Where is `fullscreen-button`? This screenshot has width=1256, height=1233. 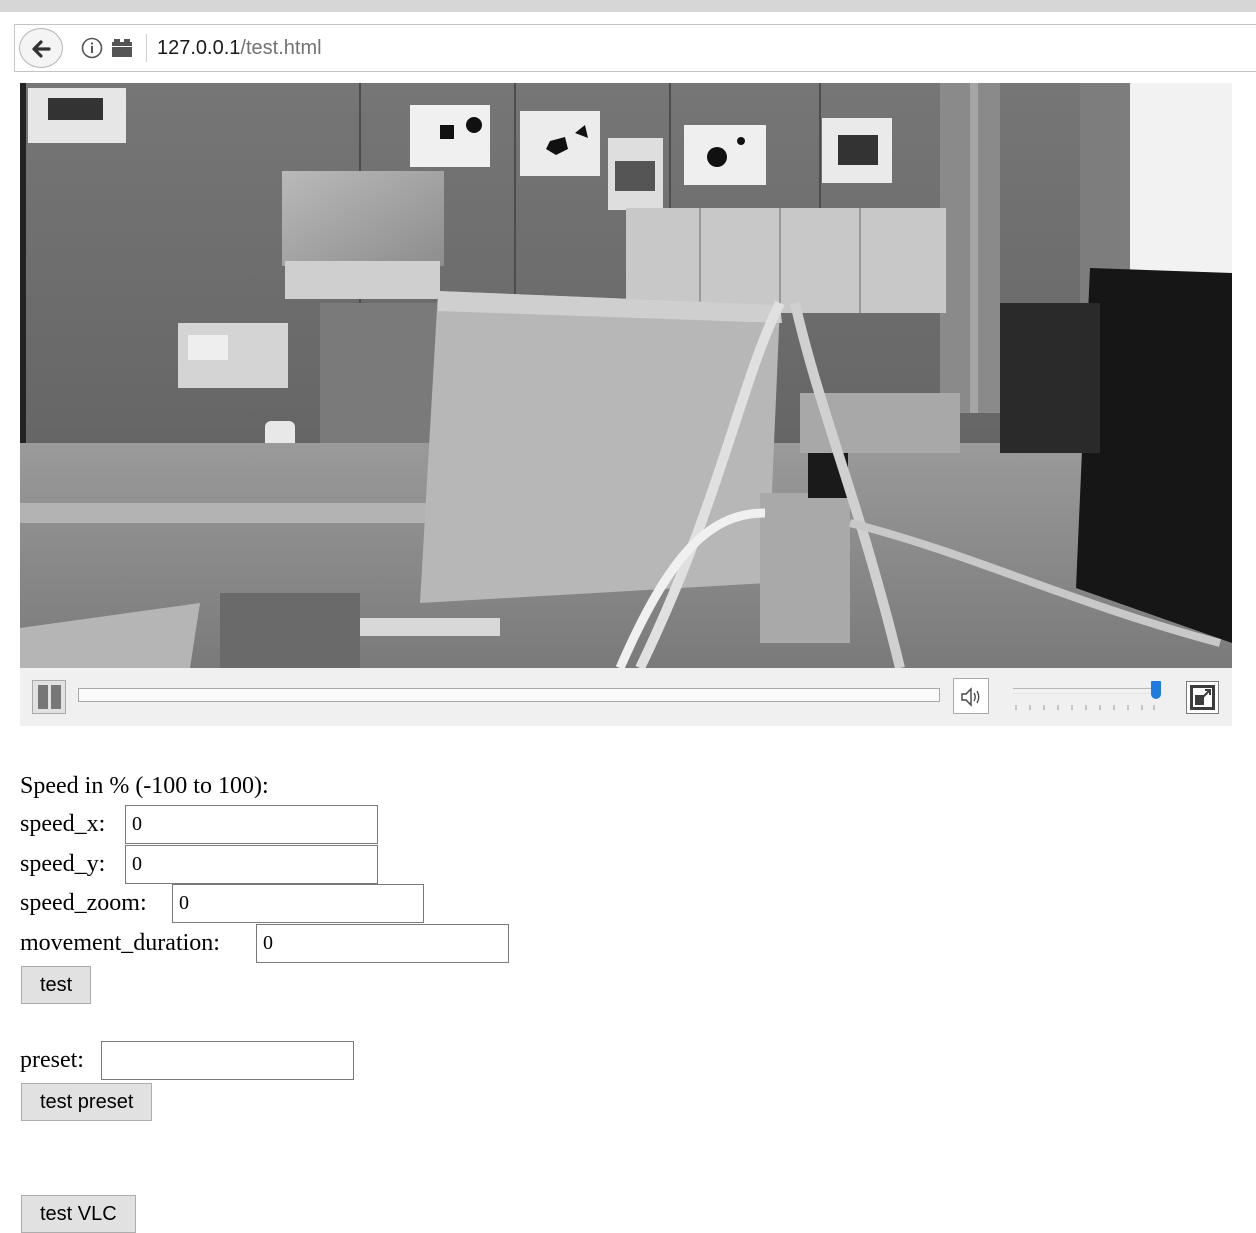 fullscreen-button is located at coordinates (1202, 697).